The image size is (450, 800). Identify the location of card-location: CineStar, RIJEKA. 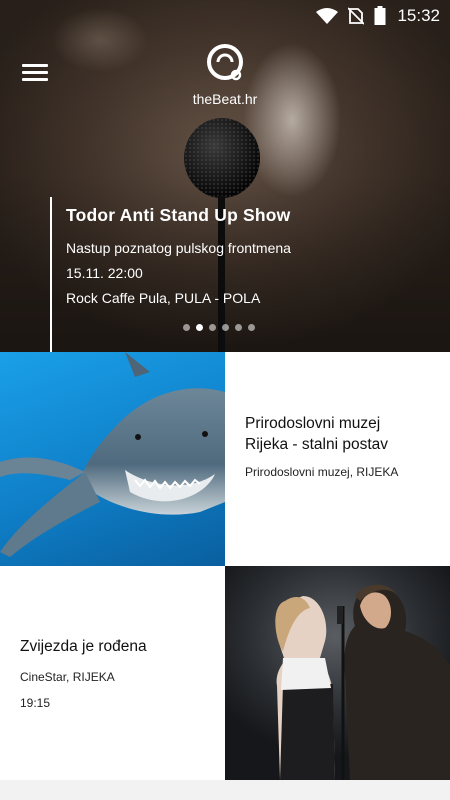
(67, 677).